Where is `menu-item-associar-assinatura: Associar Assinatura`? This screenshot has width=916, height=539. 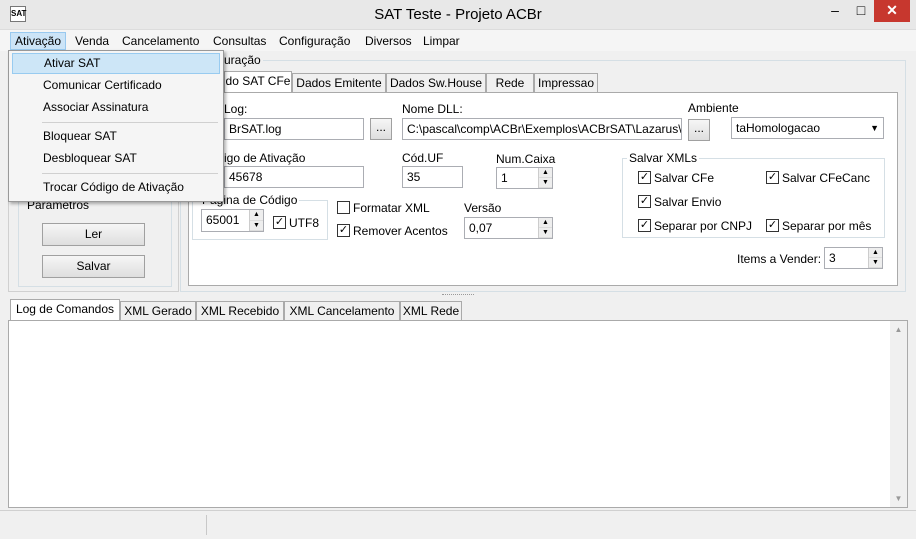 menu-item-associar-assinatura: Associar Assinatura is located at coordinates (116, 107).